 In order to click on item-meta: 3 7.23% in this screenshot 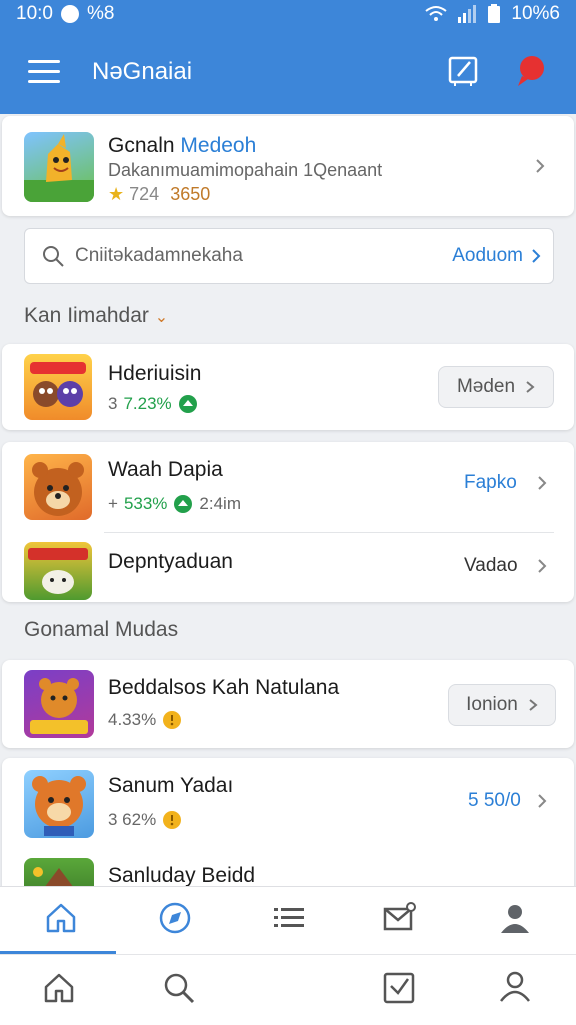, I will do `click(153, 404)`.